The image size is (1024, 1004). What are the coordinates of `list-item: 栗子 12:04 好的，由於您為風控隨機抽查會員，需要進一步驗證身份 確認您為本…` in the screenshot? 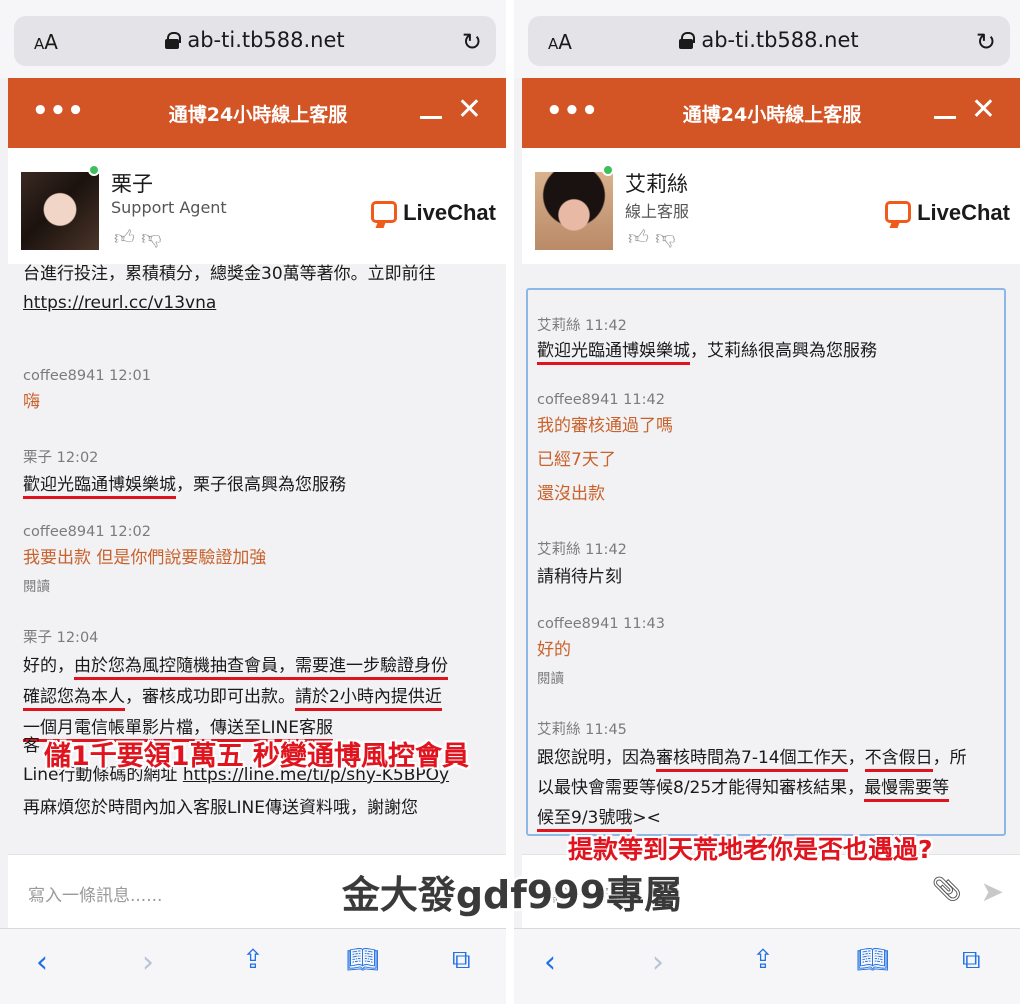 It's located at (263, 685).